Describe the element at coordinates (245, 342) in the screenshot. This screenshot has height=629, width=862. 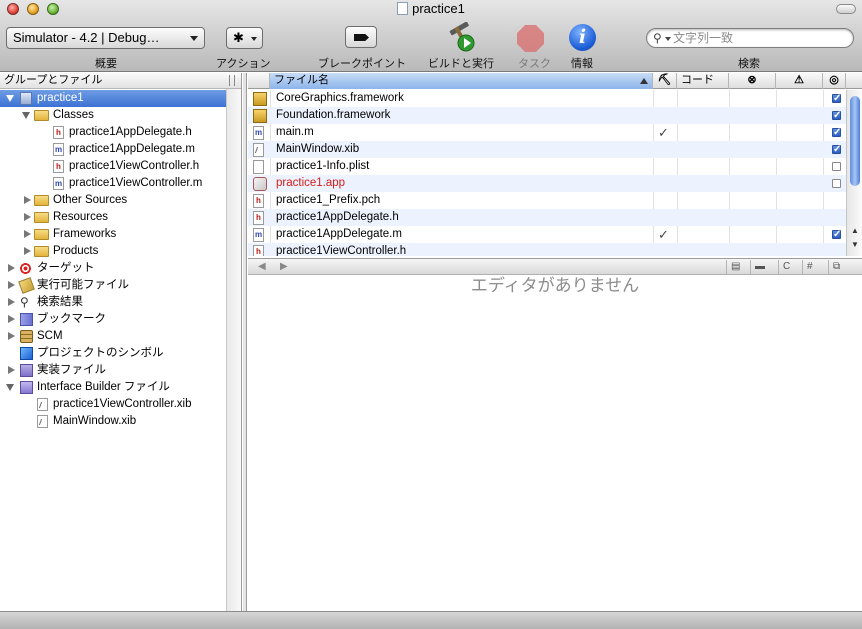
I see `split-view-divider` at that location.